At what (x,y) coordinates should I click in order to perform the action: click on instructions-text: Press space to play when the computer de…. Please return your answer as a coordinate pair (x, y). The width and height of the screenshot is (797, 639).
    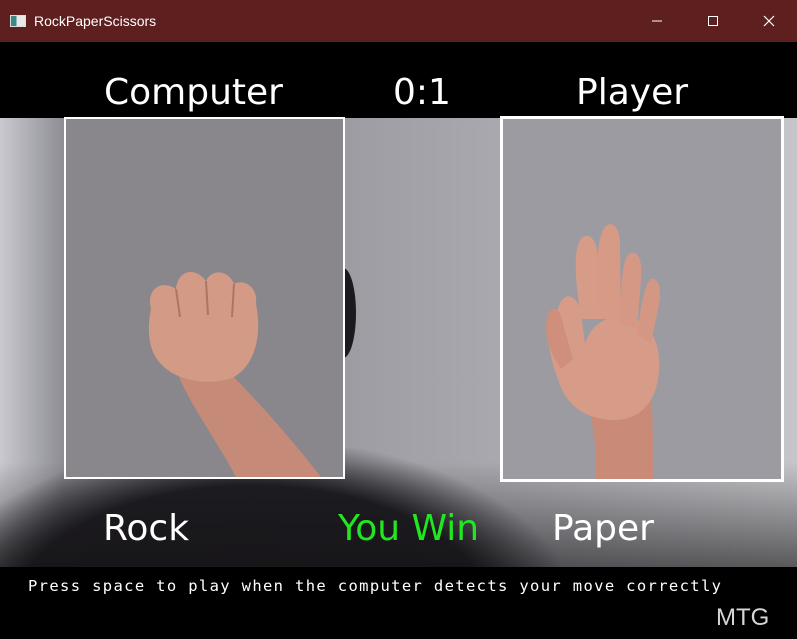
    Looking at the image, I should click on (375, 586).